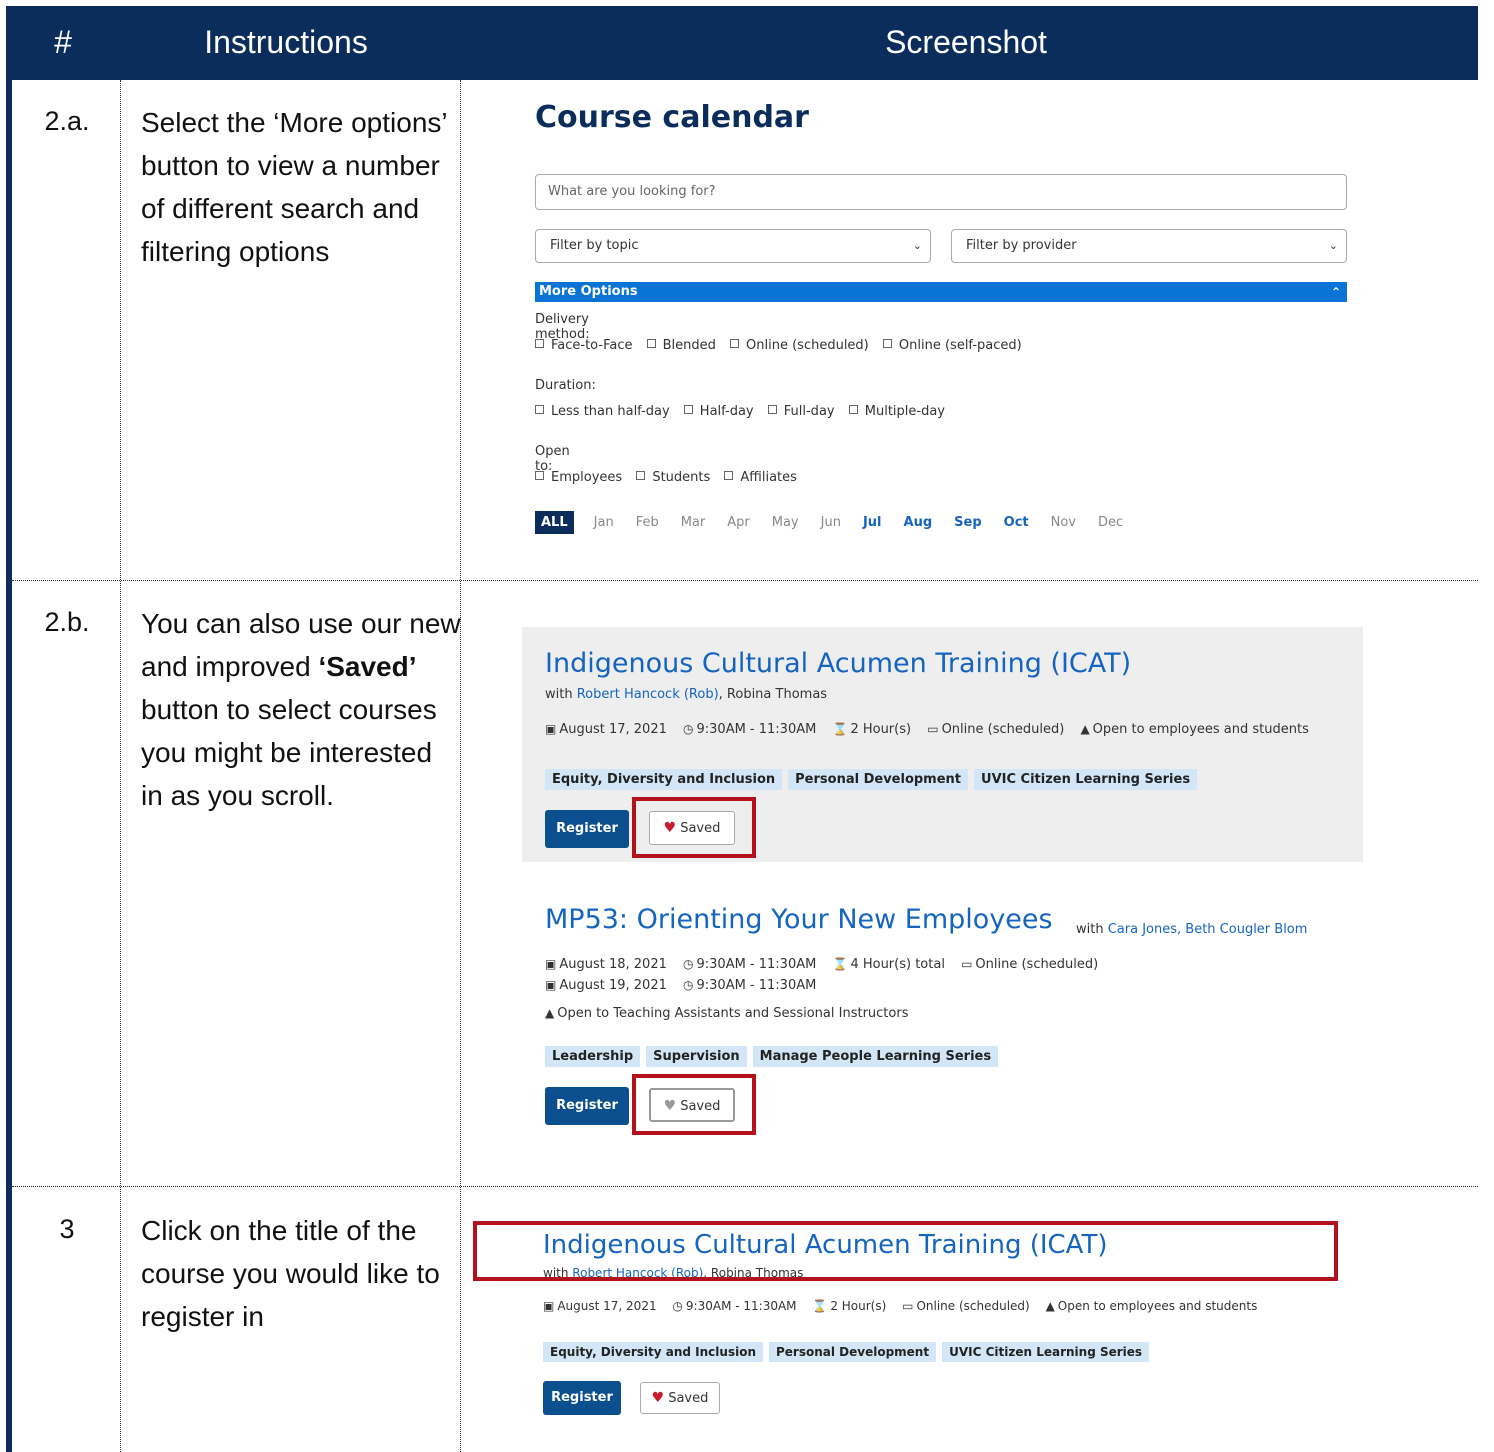 This screenshot has height=1452, width=1494. What do you see at coordinates (941, 292) in the screenshot?
I see `more-options-button: More Options ⌃` at bounding box center [941, 292].